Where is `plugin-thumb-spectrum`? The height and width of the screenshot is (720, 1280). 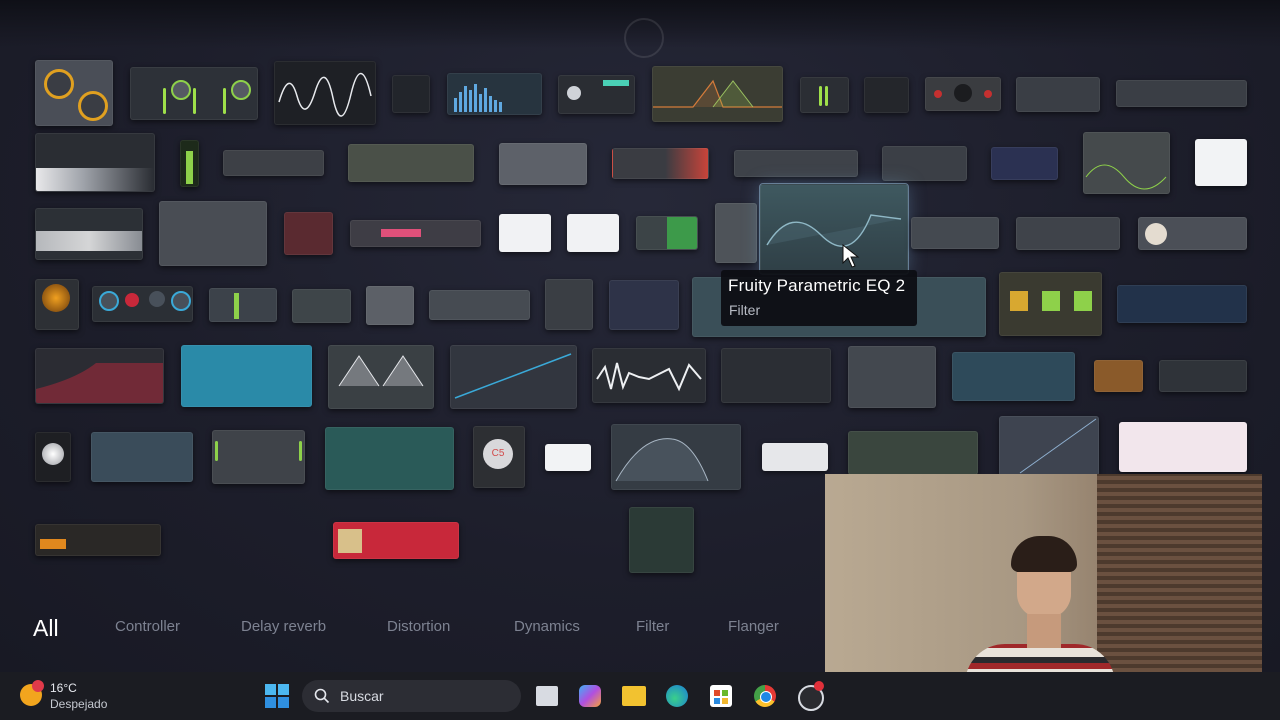
plugin-thumb-spectrum is located at coordinates (494, 94).